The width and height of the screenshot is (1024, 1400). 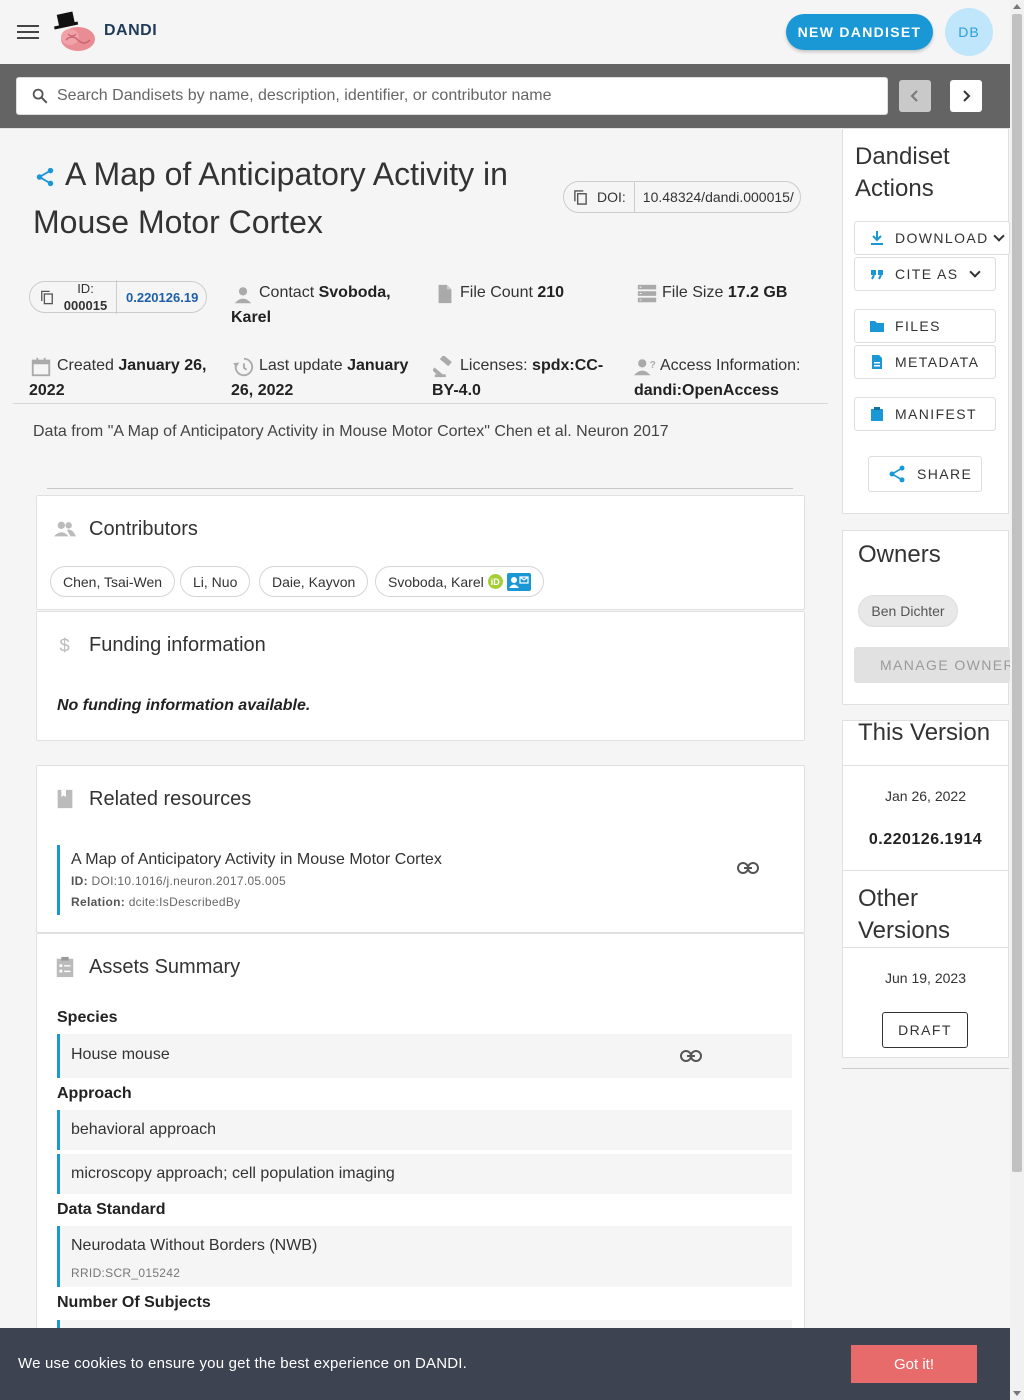 I want to click on access-label: Access Information:, so click(x=730, y=365).